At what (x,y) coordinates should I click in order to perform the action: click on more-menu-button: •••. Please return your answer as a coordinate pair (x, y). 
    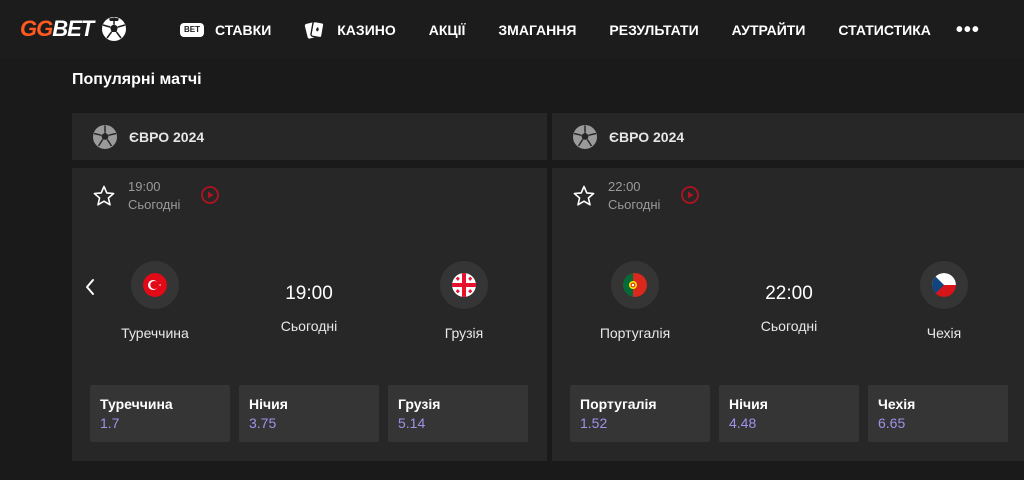
    Looking at the image, I should click on (968, 30).